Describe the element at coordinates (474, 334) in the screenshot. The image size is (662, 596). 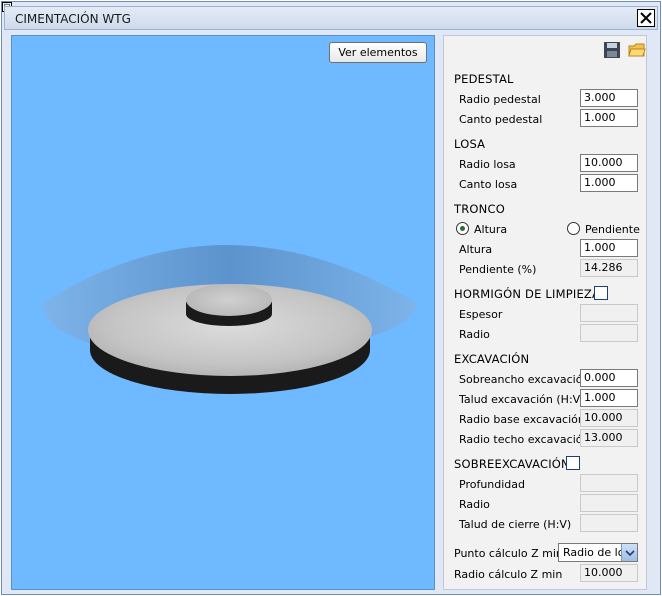
I see `hormigon-radio-label: Radio` at that location.